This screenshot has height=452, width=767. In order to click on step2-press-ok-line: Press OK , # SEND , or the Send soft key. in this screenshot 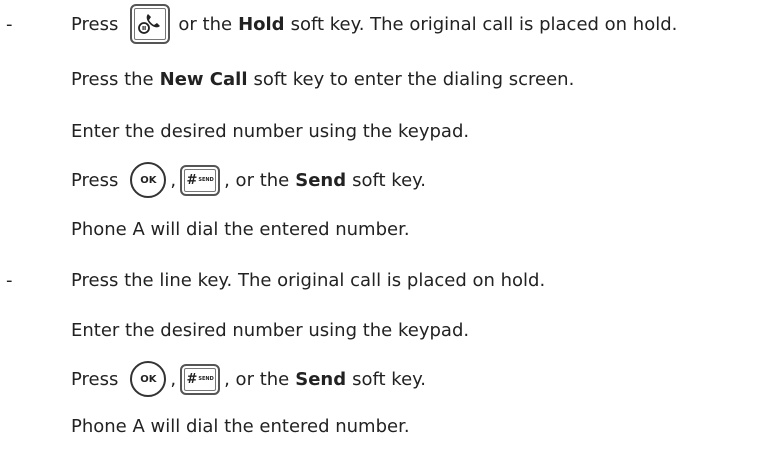, I will do `click(248, 379)`.